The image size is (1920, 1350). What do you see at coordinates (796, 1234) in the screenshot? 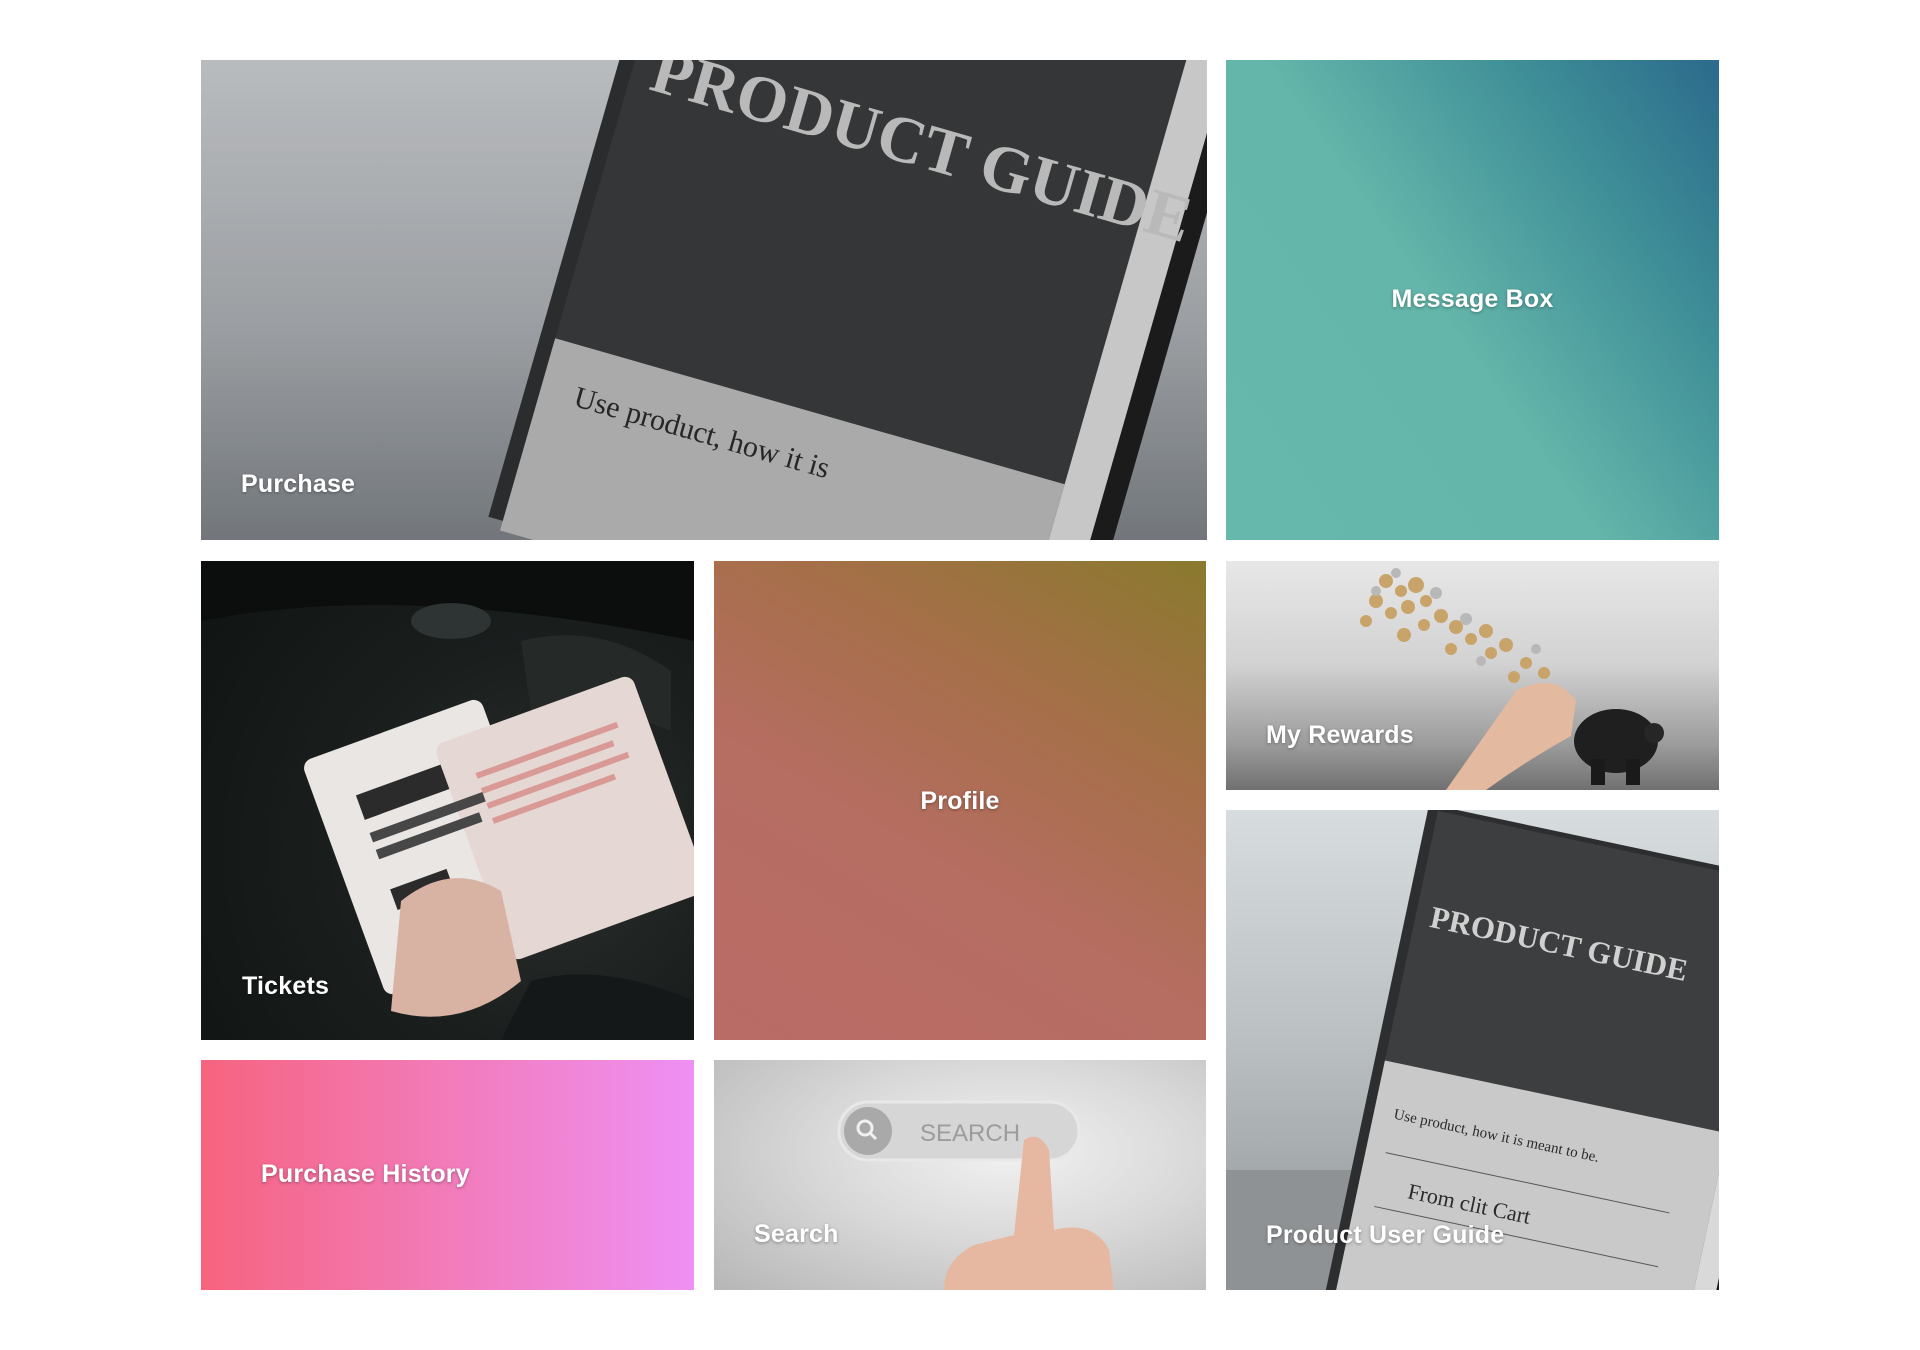
I see `tile-label: Search` at bounding box center [796, 1234].